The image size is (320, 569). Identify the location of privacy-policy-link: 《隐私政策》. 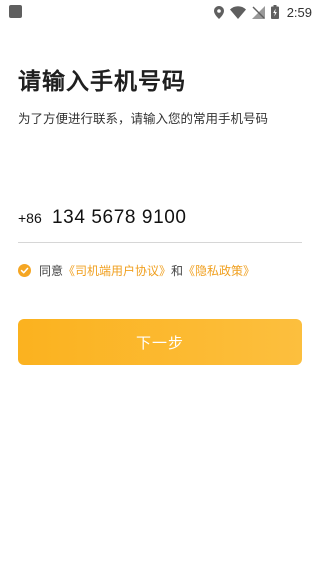
(219, 270).